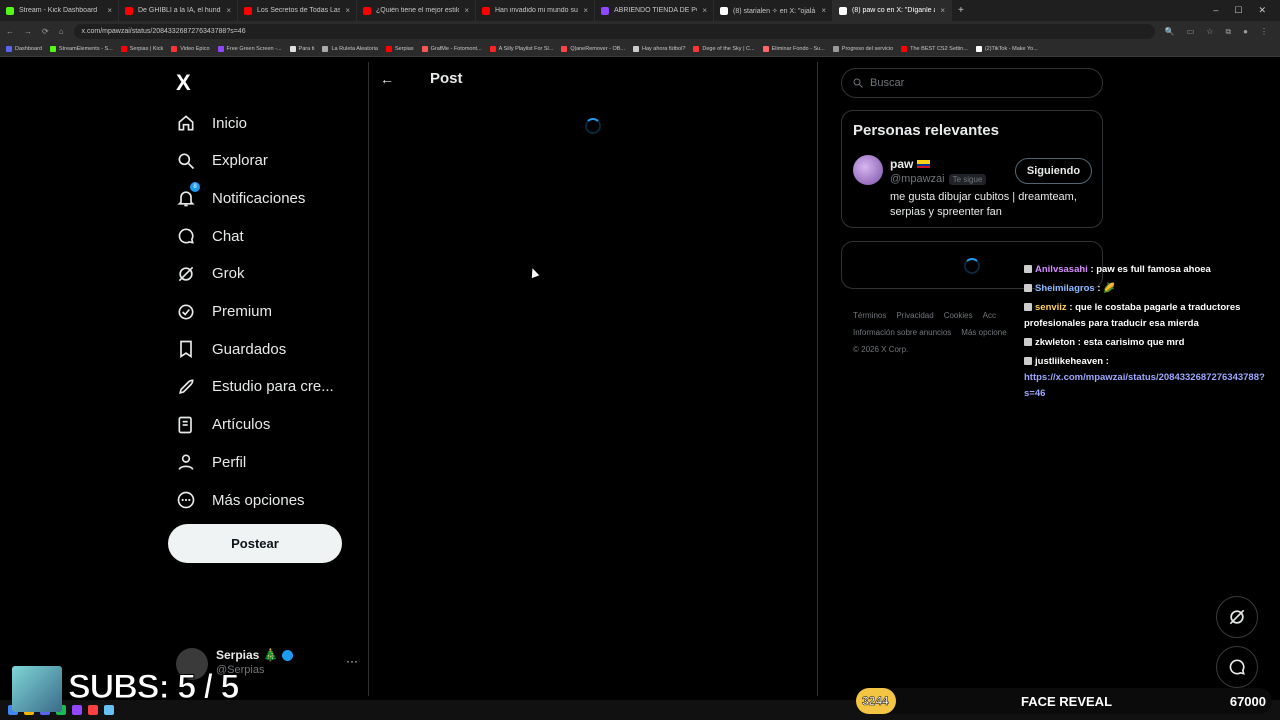 Image resolution: width=1280 pixels, height=720 pixels. I want to click on back-nav-icon: ←, so click(10, 31).